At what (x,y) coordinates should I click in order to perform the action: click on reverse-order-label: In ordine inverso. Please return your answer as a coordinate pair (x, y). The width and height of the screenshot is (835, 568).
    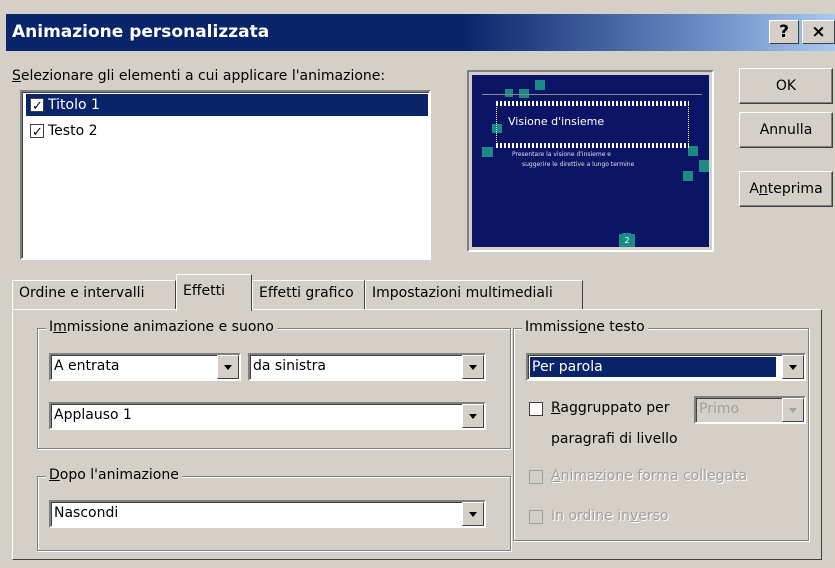
    Looking at the image, I should click on (610, 516).